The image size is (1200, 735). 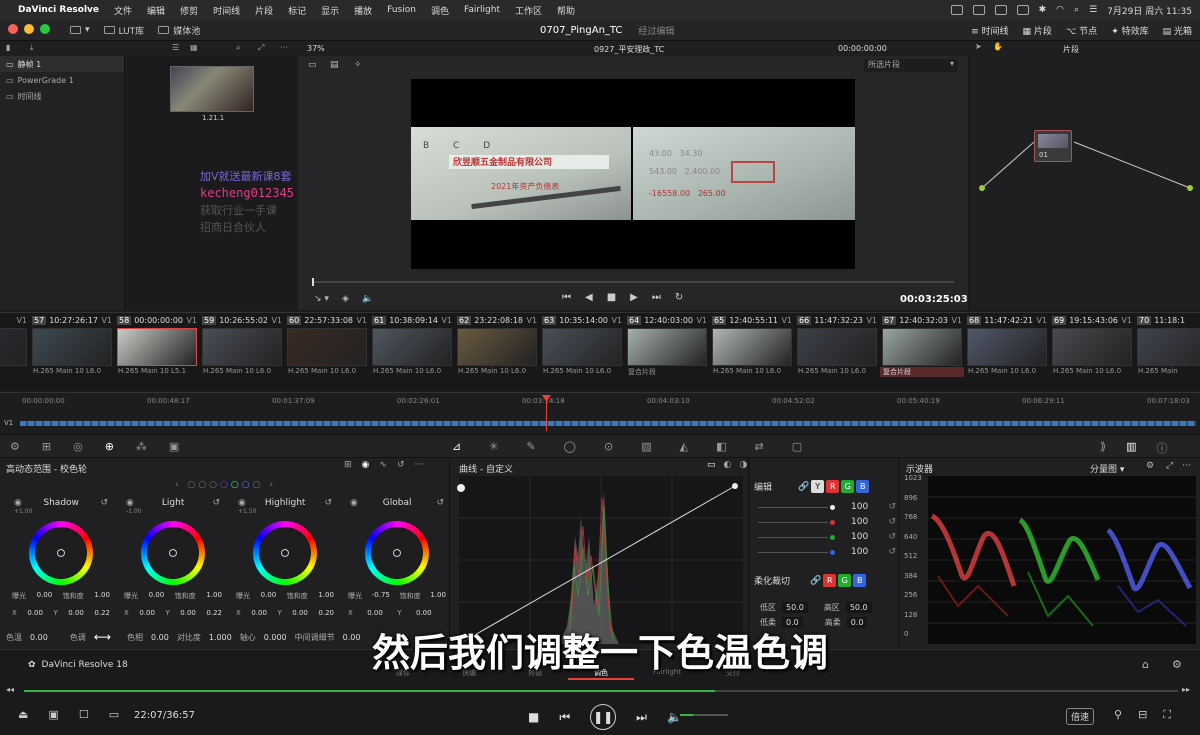 What do you see at coordinates (797, 446) in the screenshot?
I see `3d-icon: ▢` at bounding box center [797, 446].